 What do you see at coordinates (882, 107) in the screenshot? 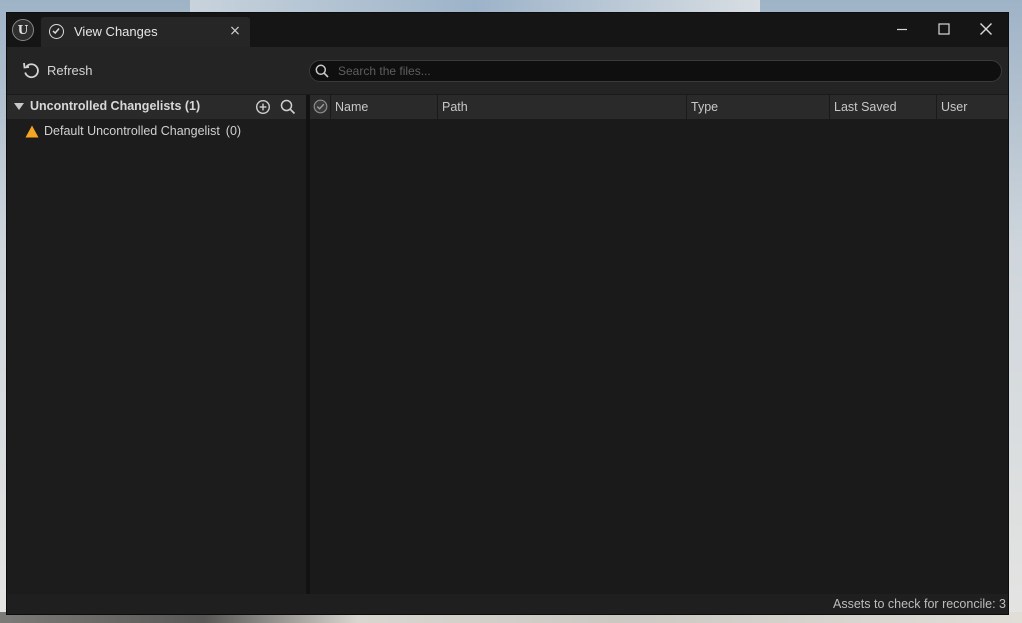
I see `column-header-last-saved: Last Saved` at bounding box center [882, 107].